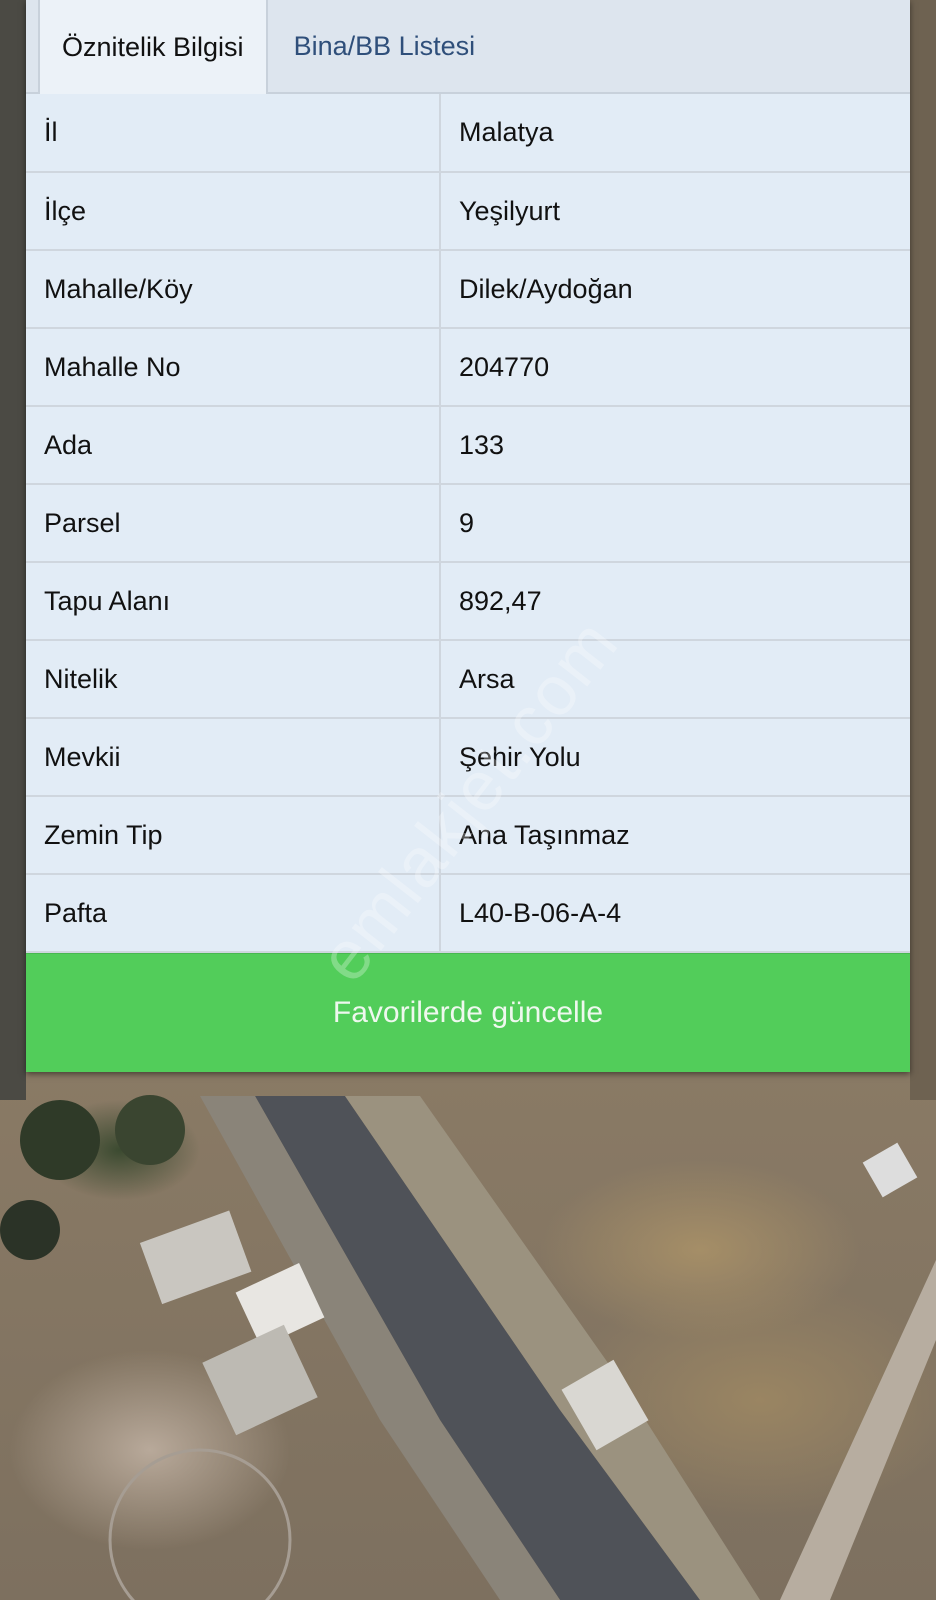 The image size is (936, 1600). I want to click on table-row: Mevkii Şehir Yolu, so click(468, 757).